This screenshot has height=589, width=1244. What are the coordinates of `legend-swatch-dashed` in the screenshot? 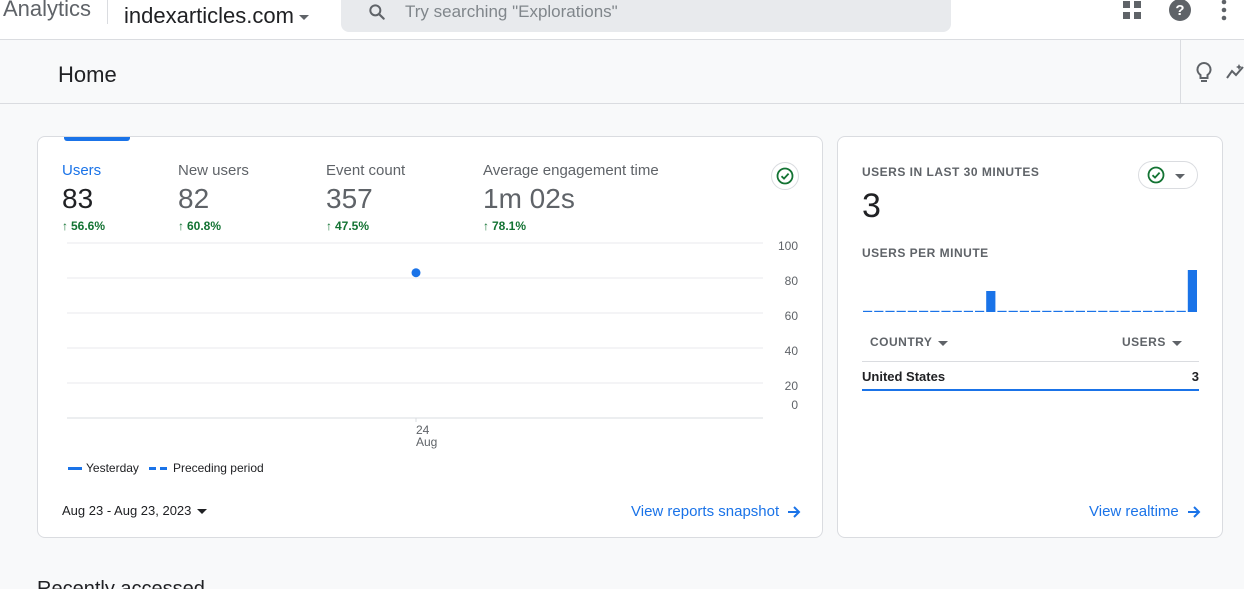 It's located at (157, 468).